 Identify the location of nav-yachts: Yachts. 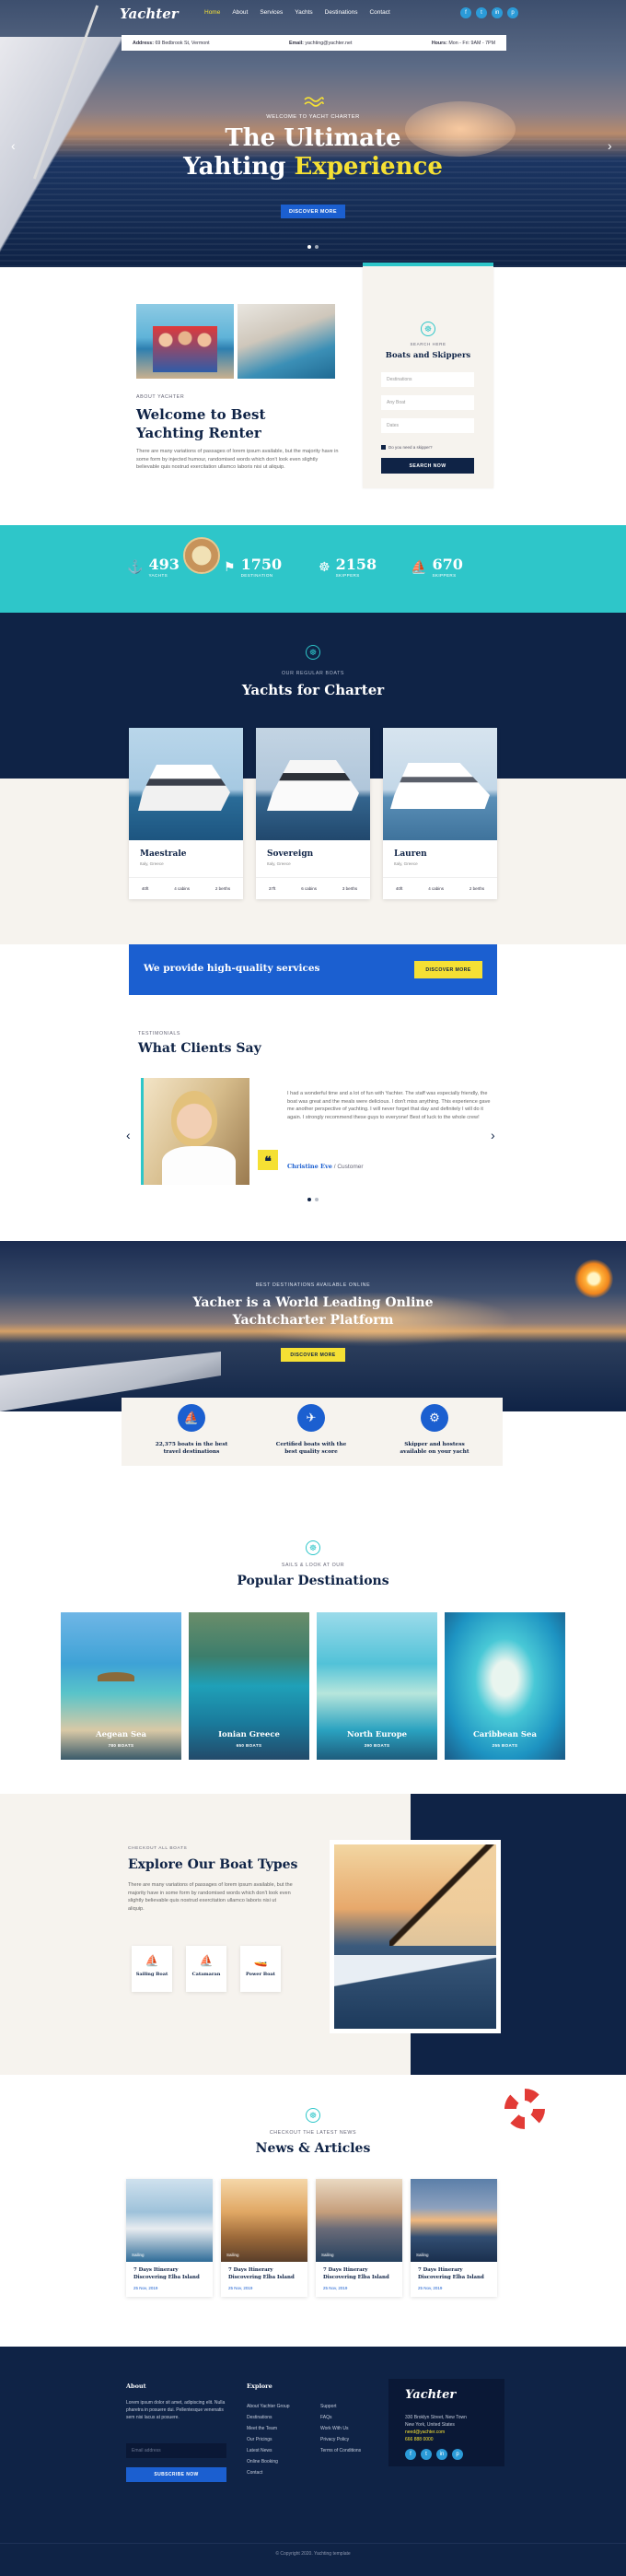
(303, 12).